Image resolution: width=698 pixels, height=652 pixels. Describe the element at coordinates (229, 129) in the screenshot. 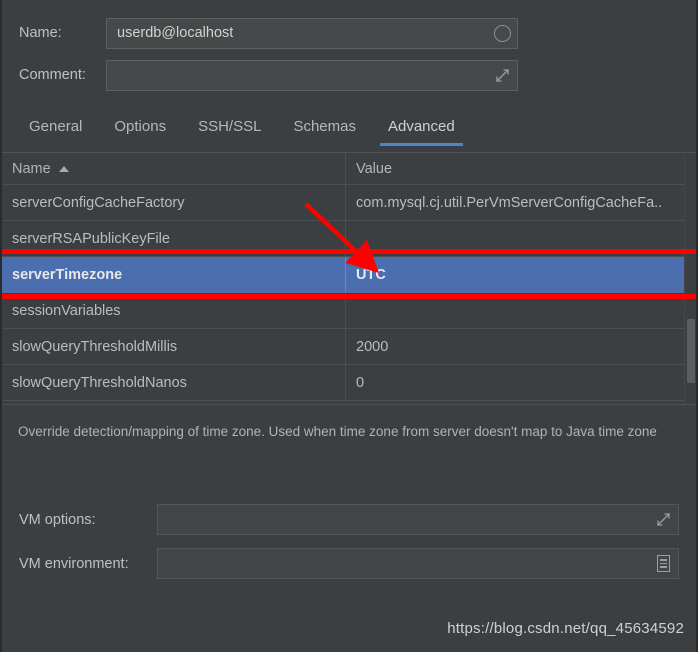

I see `tab-ssh-ssl: SSH/SSL` at that location.